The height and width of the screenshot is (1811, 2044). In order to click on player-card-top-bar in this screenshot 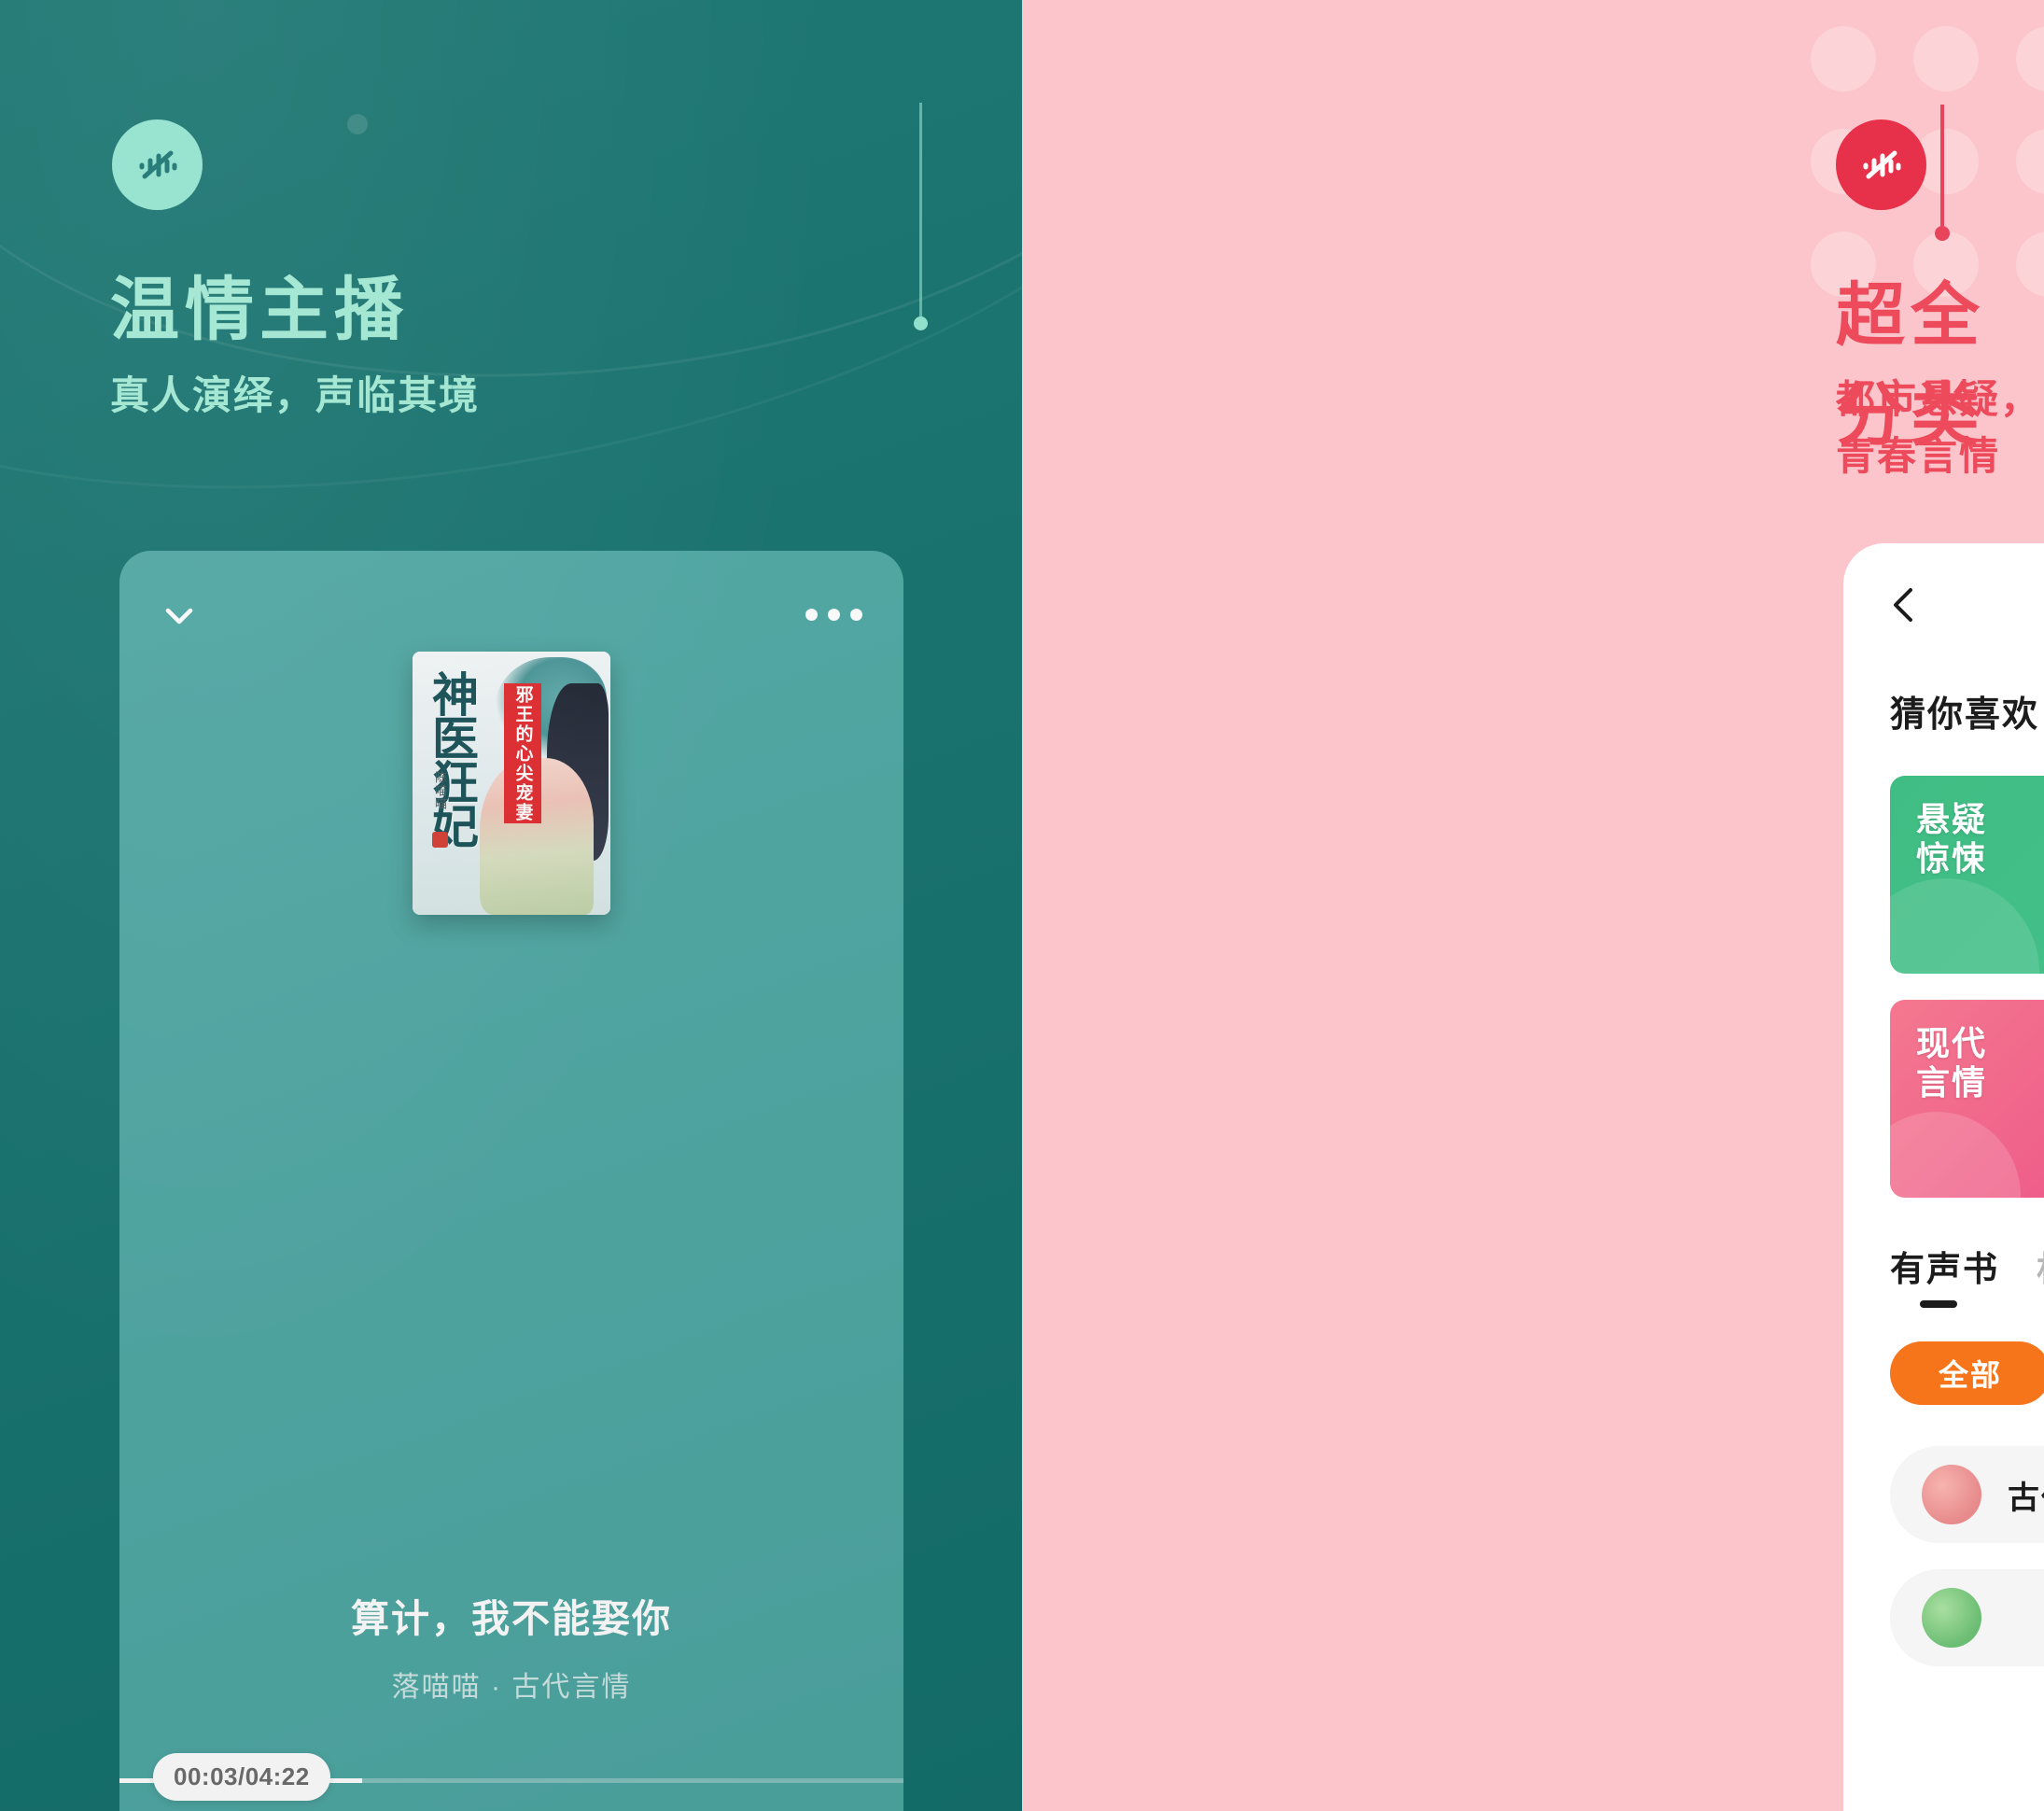, I will do `click(511, 607)`.